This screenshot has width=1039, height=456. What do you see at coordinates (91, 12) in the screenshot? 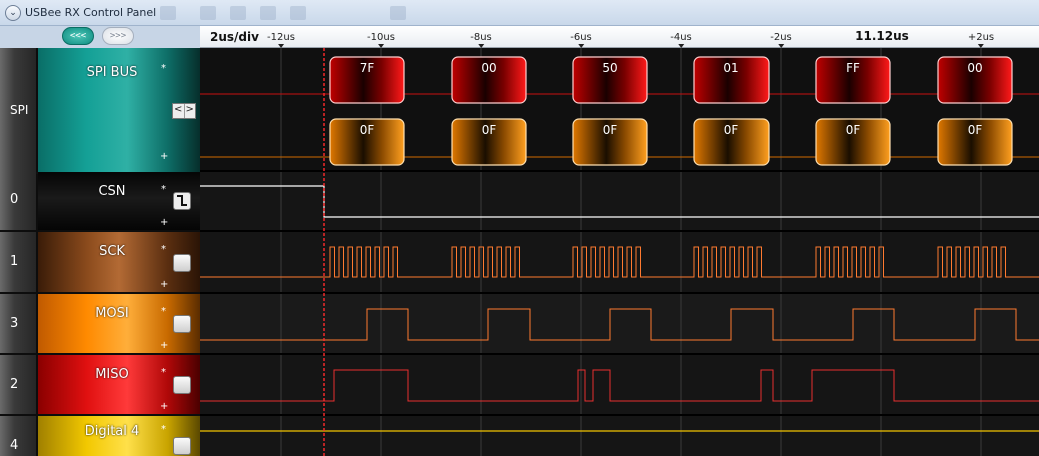
I see `window-title: USBee RX Control Panel` at bounding box center [91, 12].